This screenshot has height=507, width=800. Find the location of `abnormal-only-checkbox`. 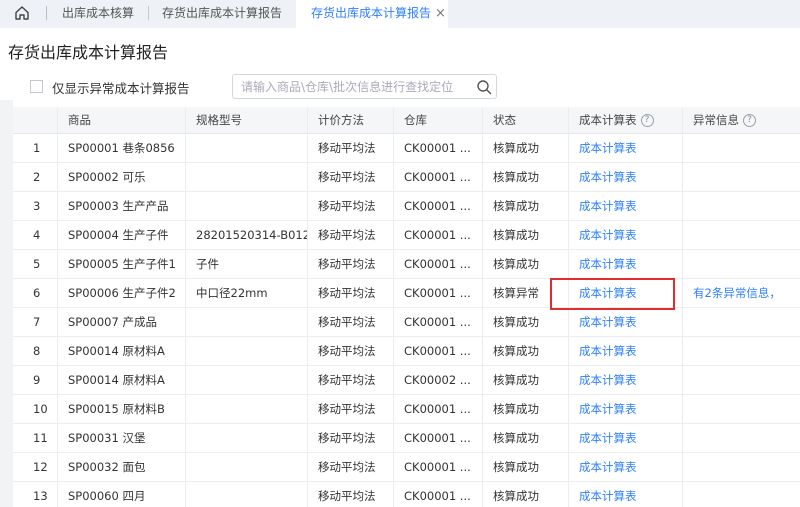

abnormal-only-checkbox is located at coordinates (36, 86).